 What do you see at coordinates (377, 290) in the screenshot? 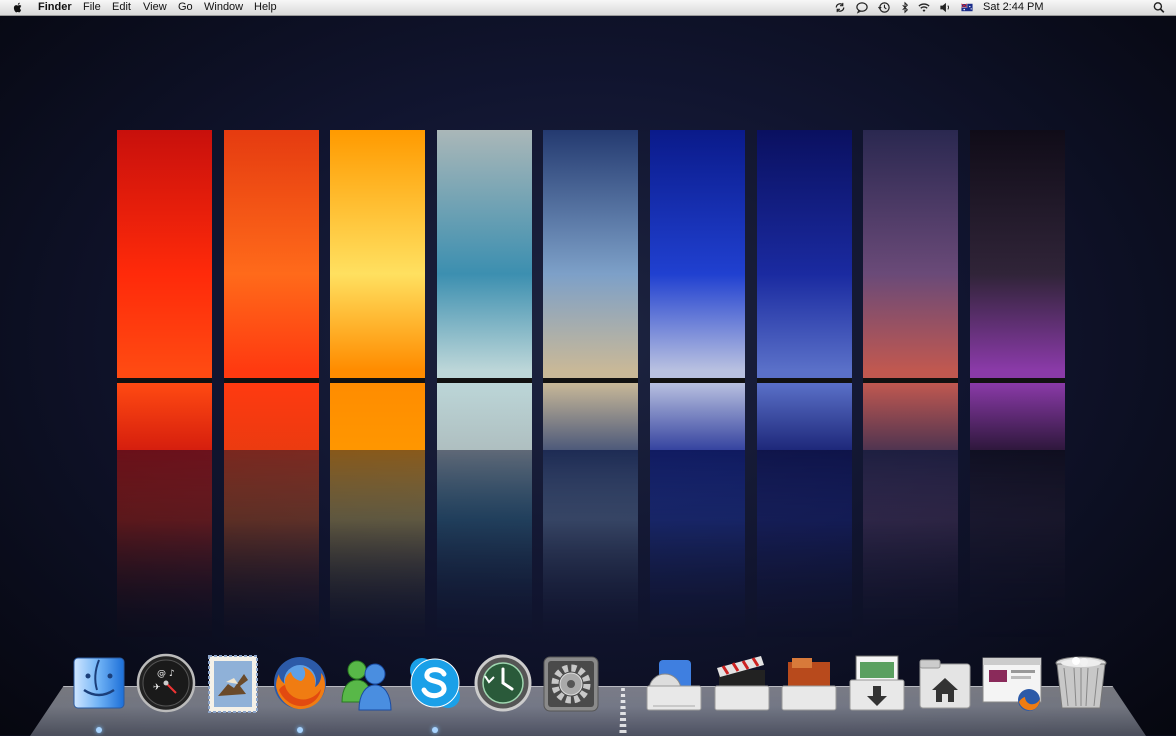
I see `wallpaper-panel-yellow-sunset` at bounding box center [377, 290].